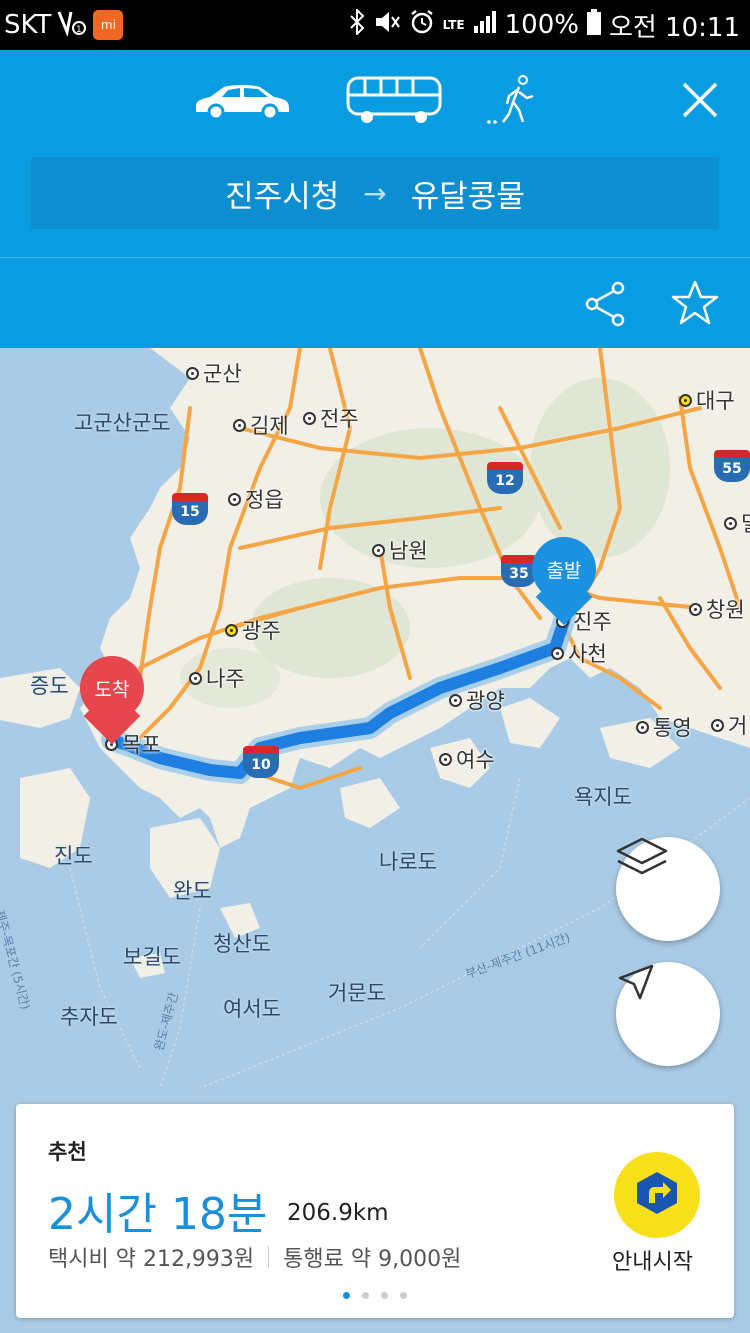 The height and width of the screenshot is (1333, 750). What do you see at coordinates (190, 513) in the screenshot?
I see `highway-number: 15` at bounding box center [190, 513].